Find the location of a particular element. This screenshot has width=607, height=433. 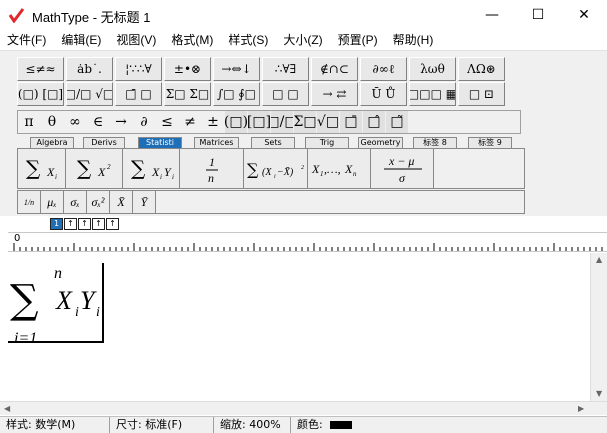

parentheses-template-button: (□) is located at coordinates (236, 122).